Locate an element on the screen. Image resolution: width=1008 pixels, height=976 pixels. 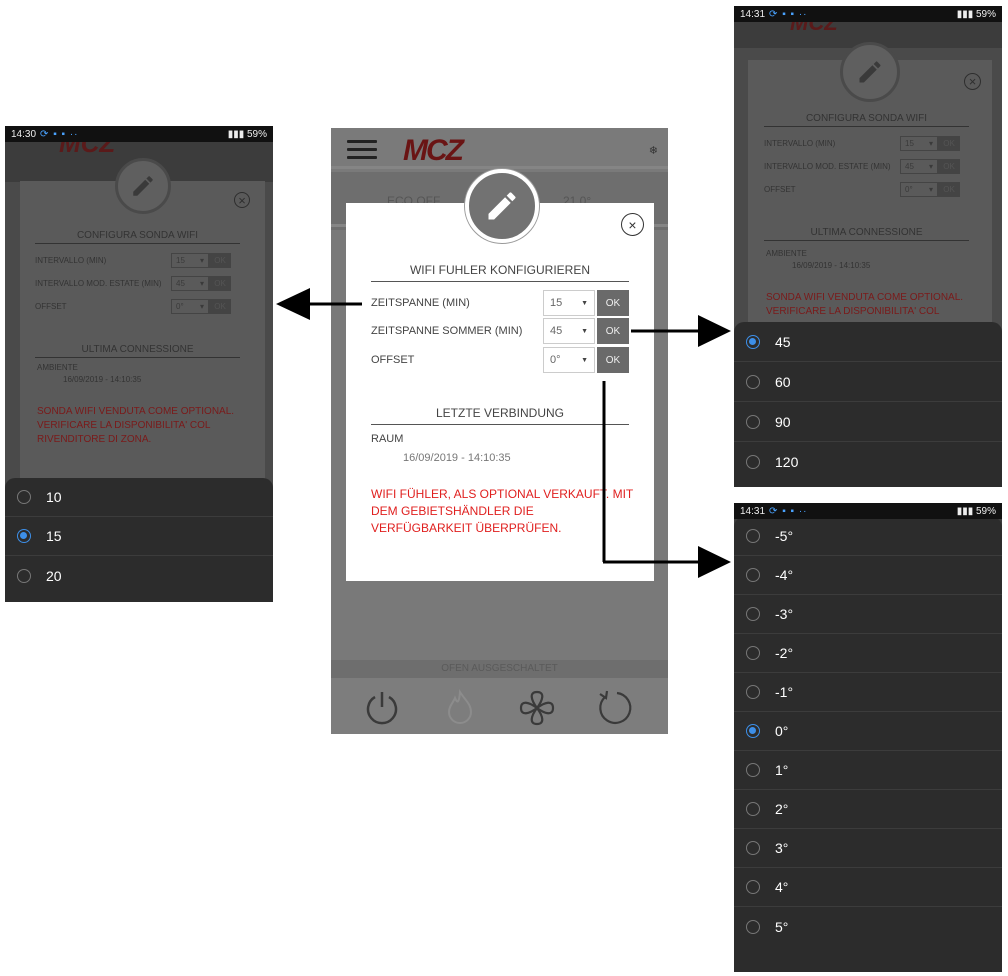
arrow-to-right-top-phone is located at coordinates (681, 331).